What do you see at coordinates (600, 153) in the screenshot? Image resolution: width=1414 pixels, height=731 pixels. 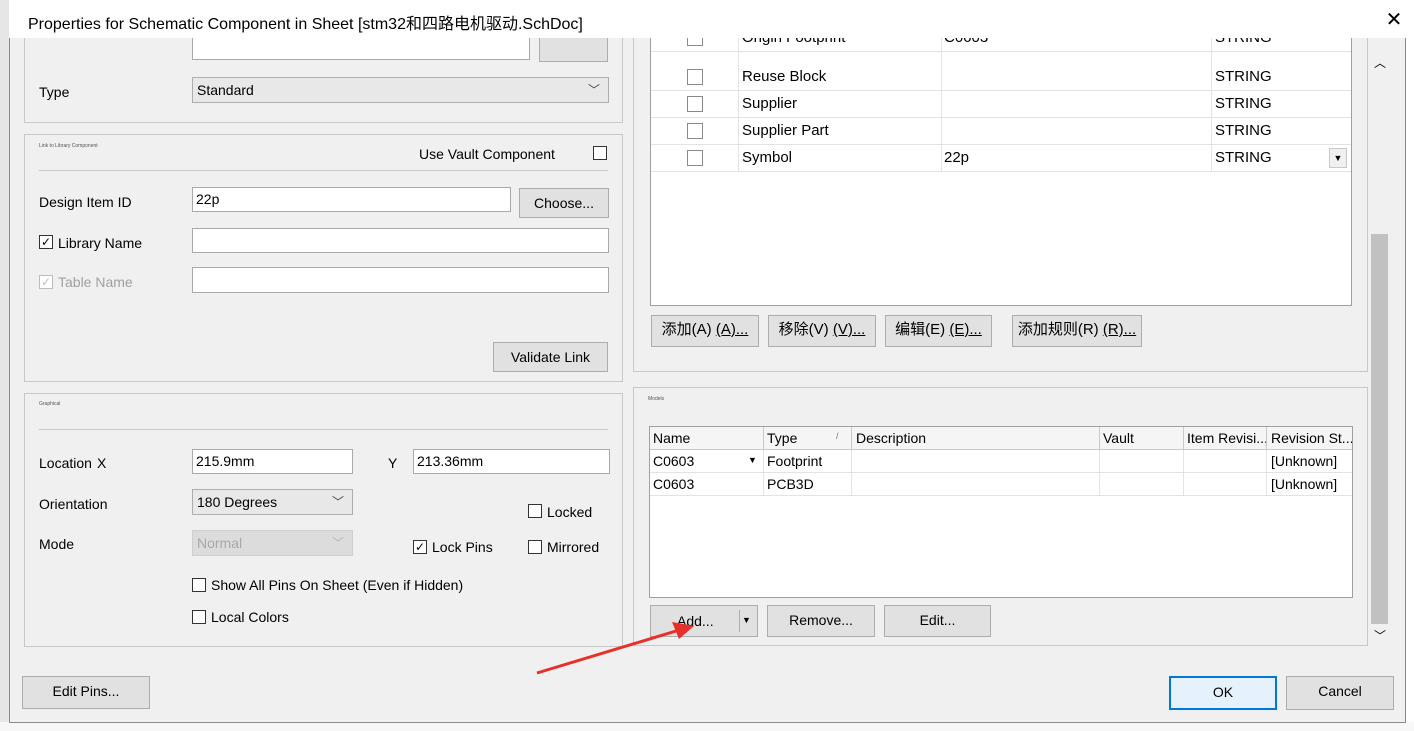 I see `use-vault-checkbox` at bounding box center [600, 153].